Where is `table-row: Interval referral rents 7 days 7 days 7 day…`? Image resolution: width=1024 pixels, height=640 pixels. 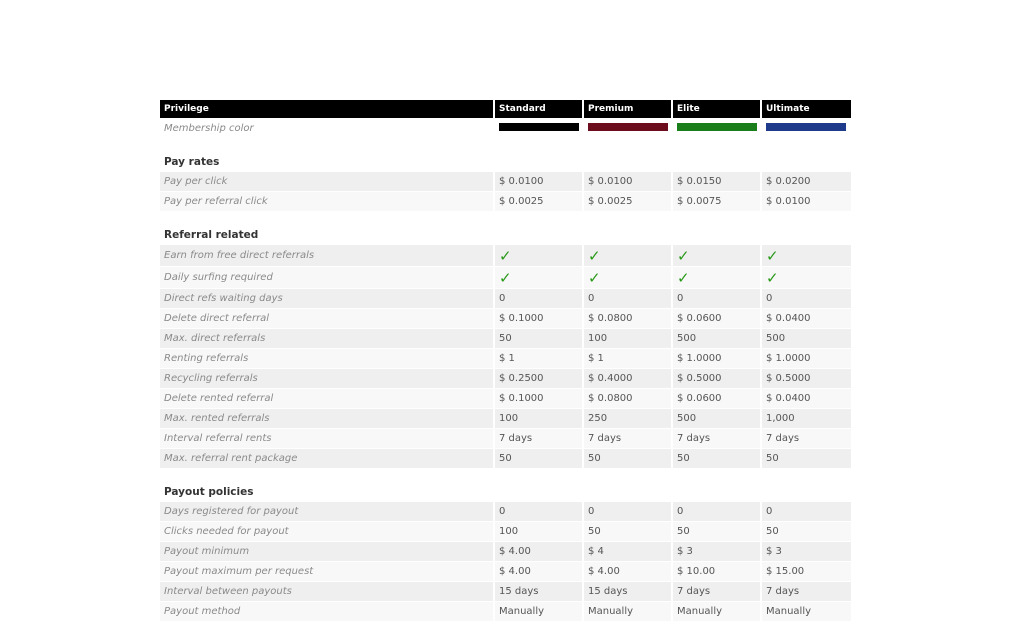 table-row: Interval referral rents 7 days 7 days 7 day… is located at coordinates (505, 439).